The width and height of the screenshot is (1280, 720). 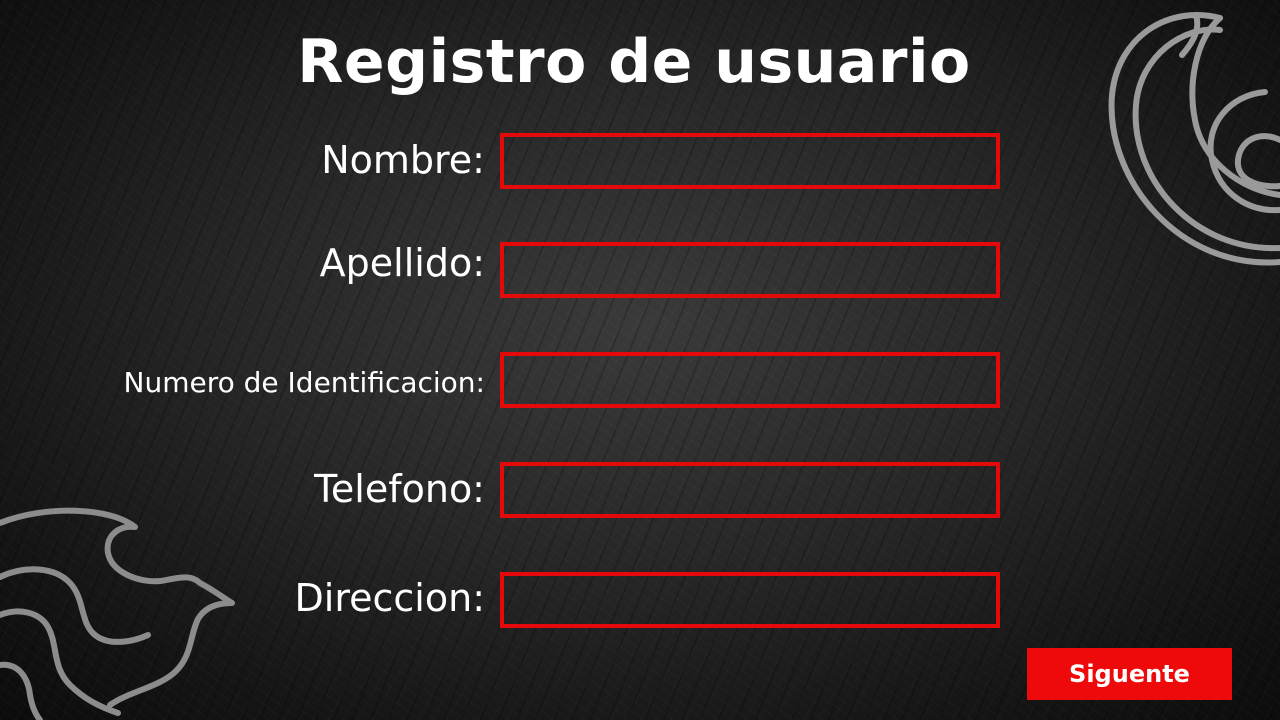 I want to click on page-title: Registro de usuario, so click(x=634, y=62).